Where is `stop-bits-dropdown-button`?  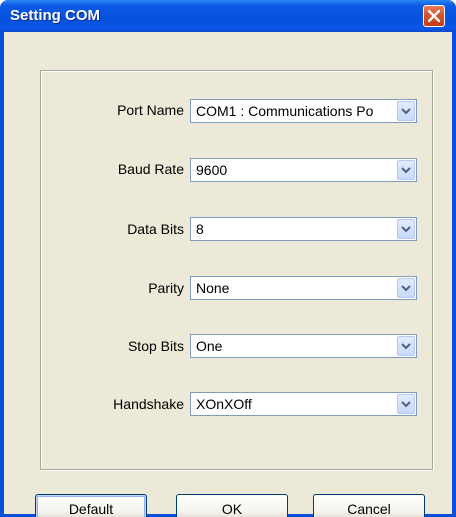 stop-bits-dropdown-button is located at coordinates (406, 346).